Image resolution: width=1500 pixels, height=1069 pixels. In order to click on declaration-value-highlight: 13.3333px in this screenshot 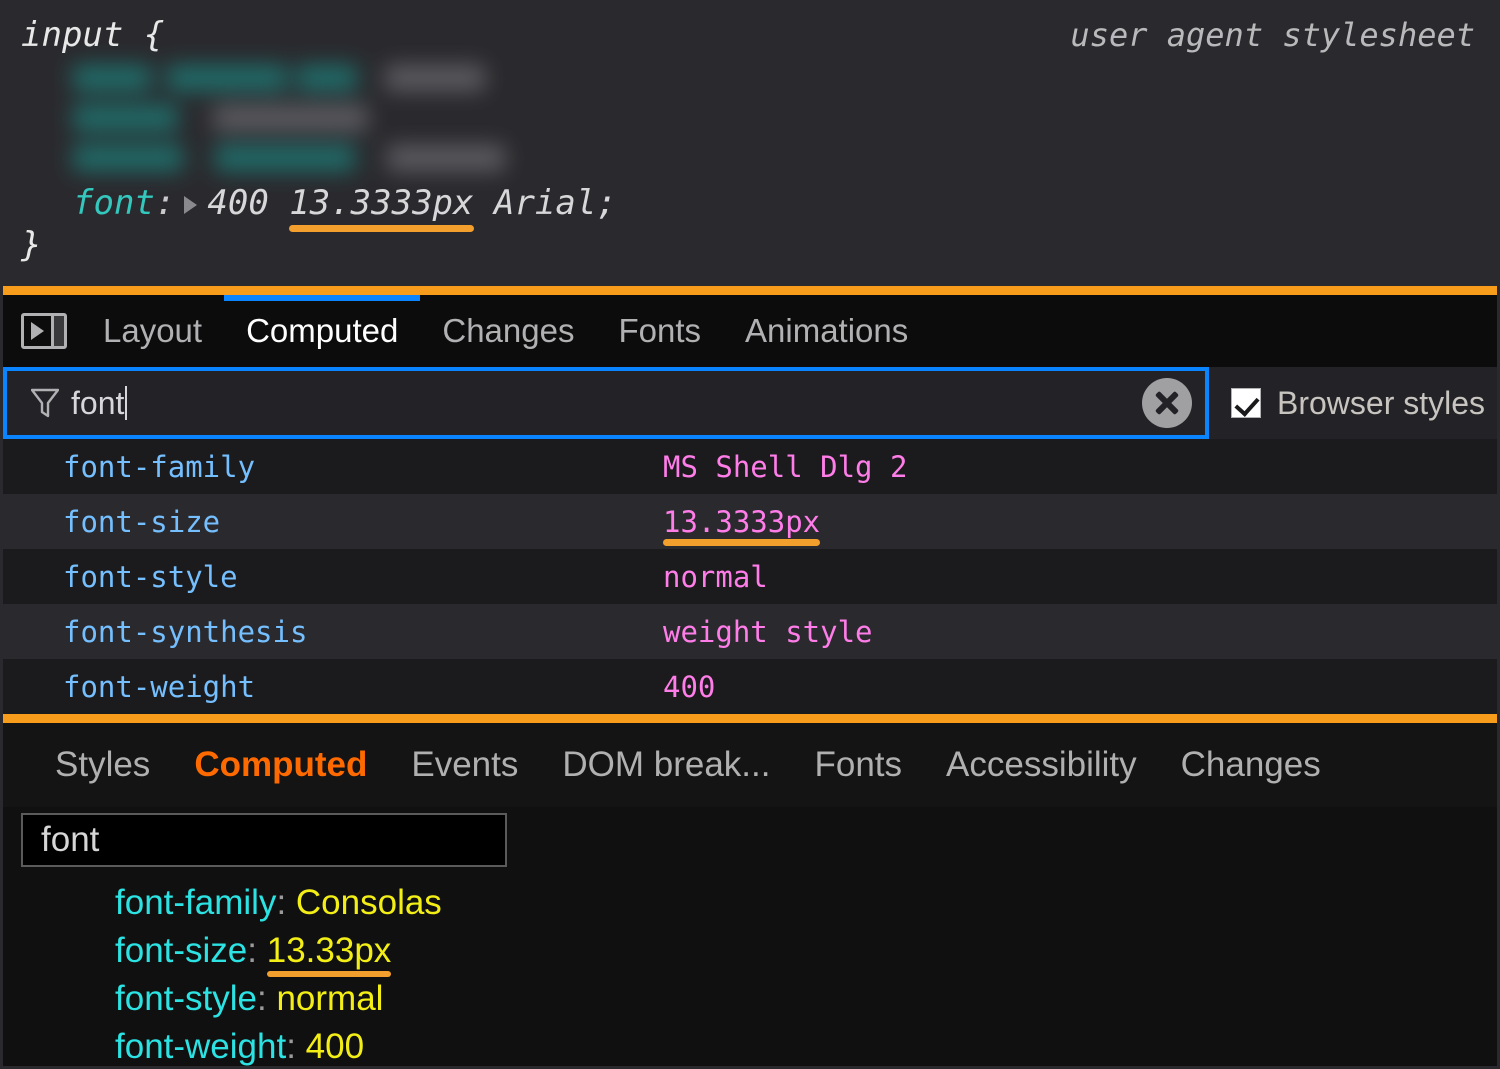, I will do `click(381, 207)`.